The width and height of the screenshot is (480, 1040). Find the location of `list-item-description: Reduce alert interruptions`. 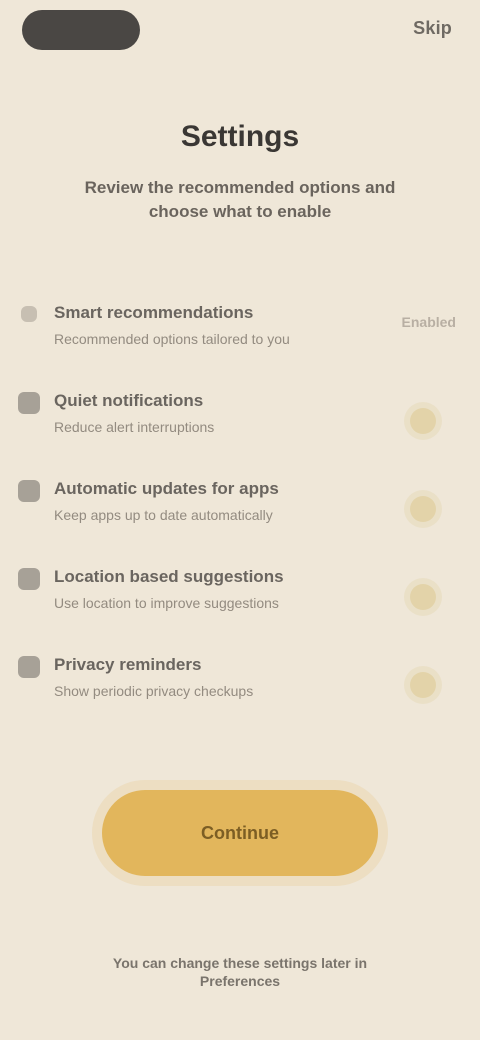

list-item-description: Reduce alert interruptions is located at coordinates (134, 427).